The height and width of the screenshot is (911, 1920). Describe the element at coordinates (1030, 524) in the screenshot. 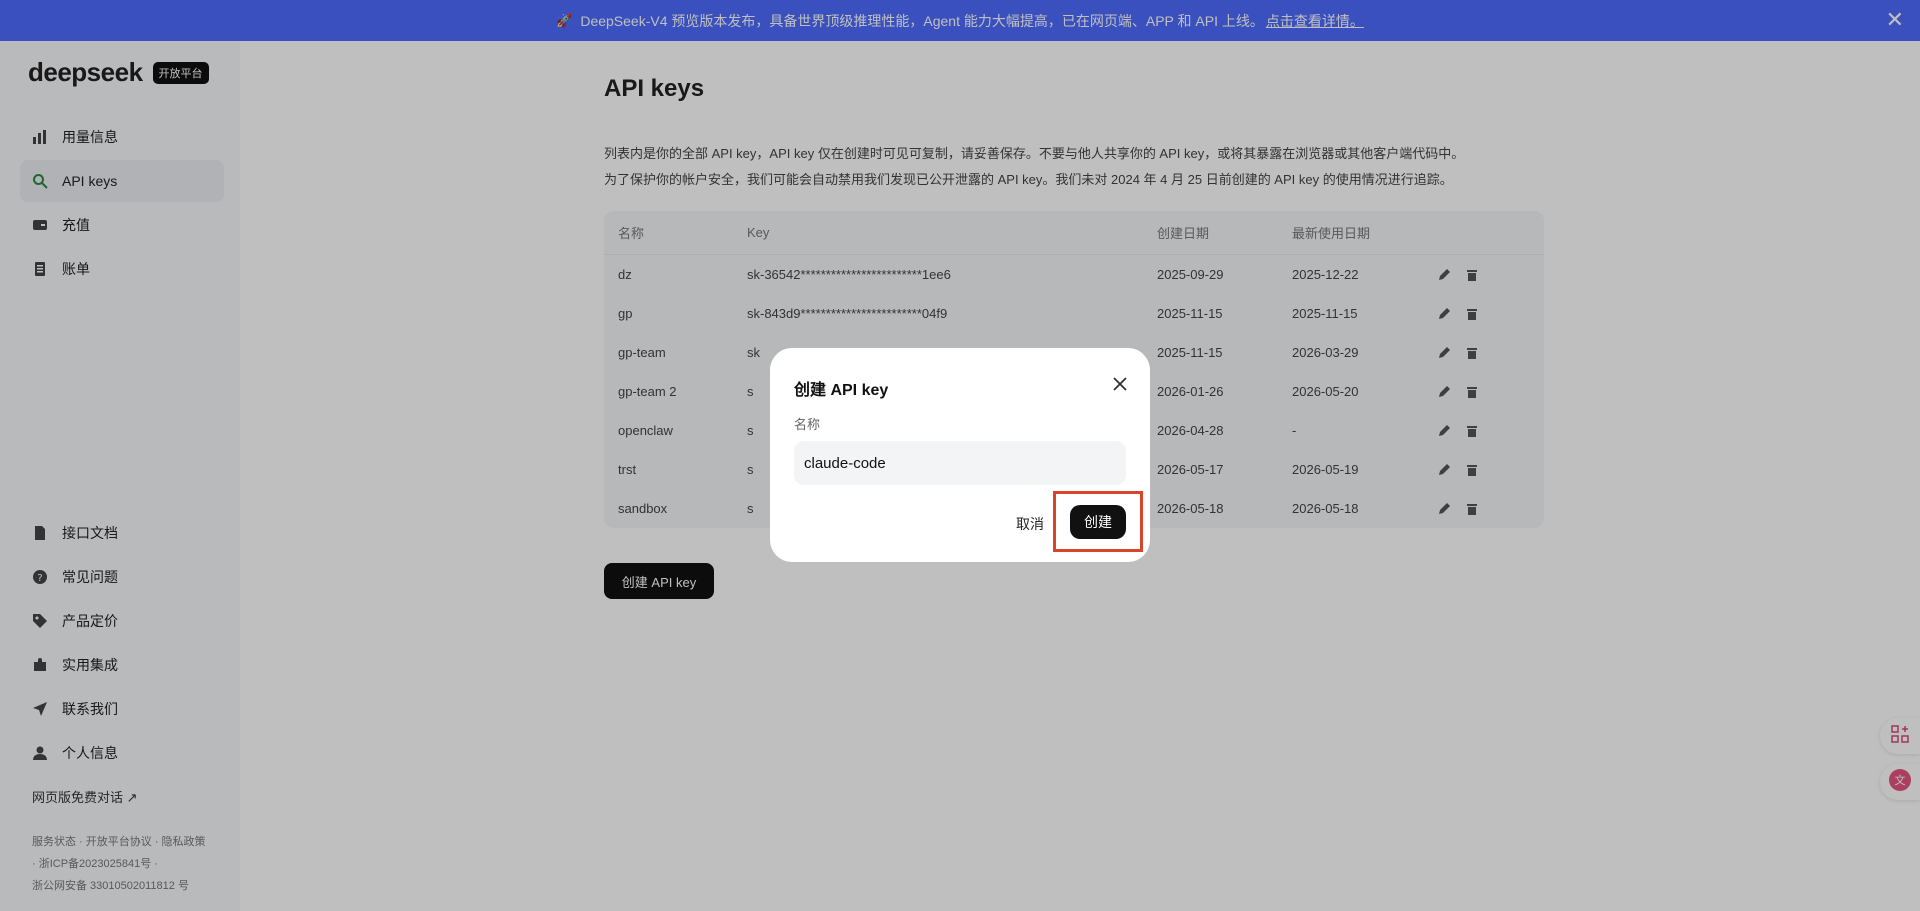

I see `cancel-button: 取消` at that location.